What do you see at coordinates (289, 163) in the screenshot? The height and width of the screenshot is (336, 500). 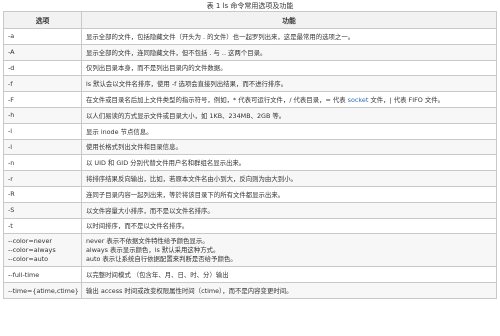 I see `description-cell: 以 UID 和 GID 分别代替文件用户名和群组名显示出来。` at bounding box center [289, 163].